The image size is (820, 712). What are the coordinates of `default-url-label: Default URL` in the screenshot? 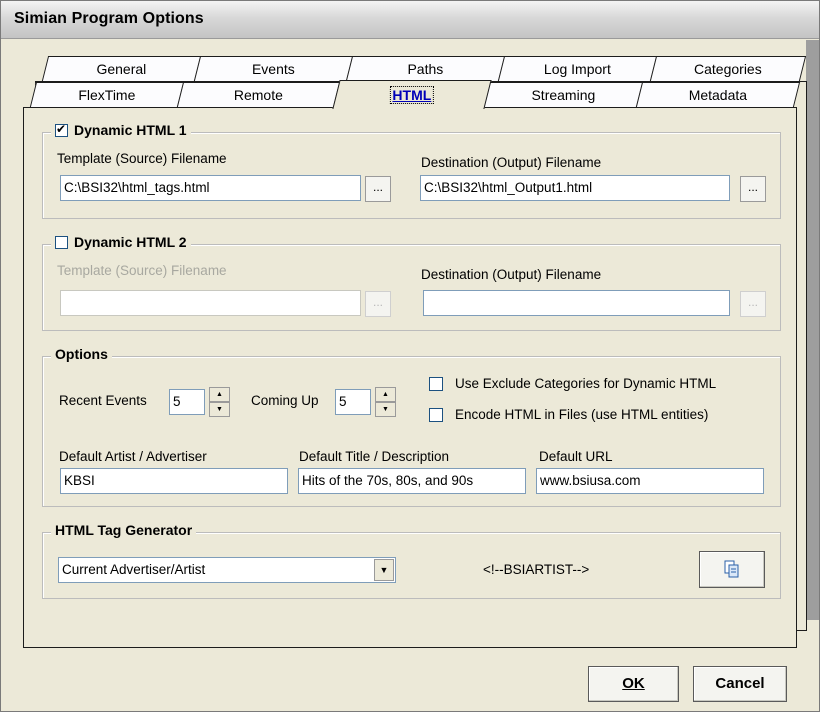 It's located at (576, 456).